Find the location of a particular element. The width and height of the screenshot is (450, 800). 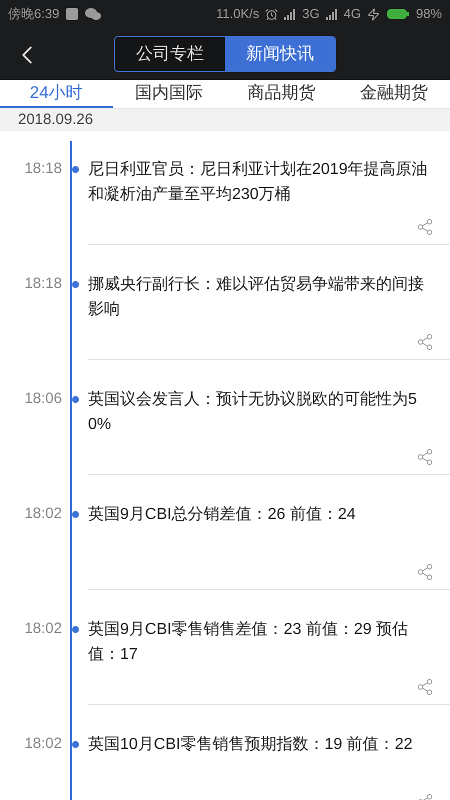

date-label: 2018.09.26 is located at coordinates (56, 120).